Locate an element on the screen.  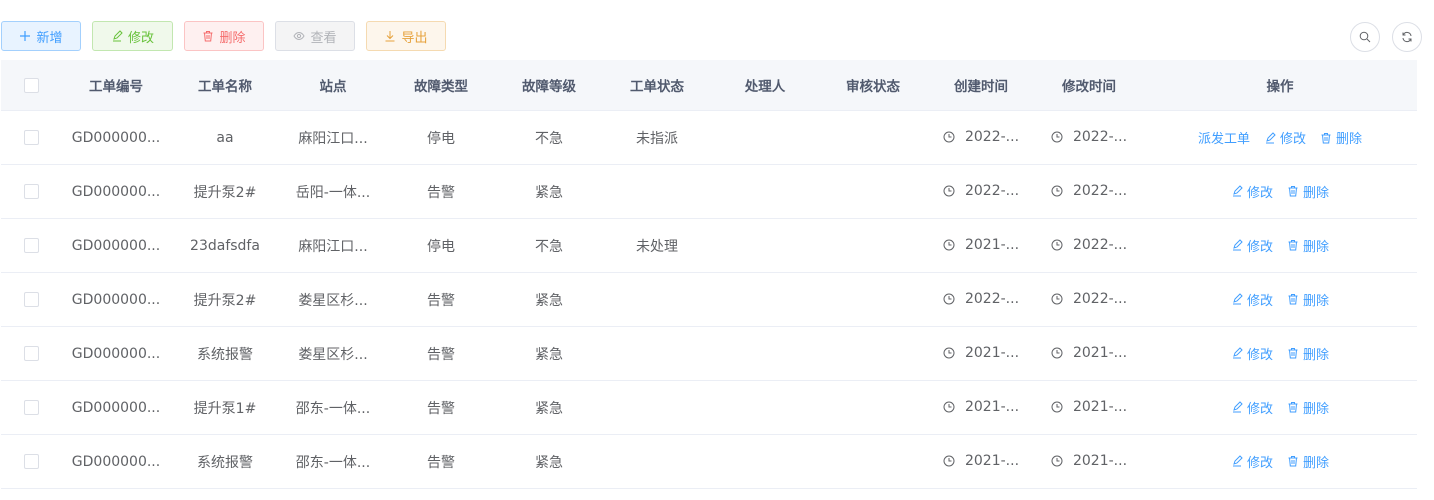
cell-fault-type: 停电 is located at coordinates (441, 137).